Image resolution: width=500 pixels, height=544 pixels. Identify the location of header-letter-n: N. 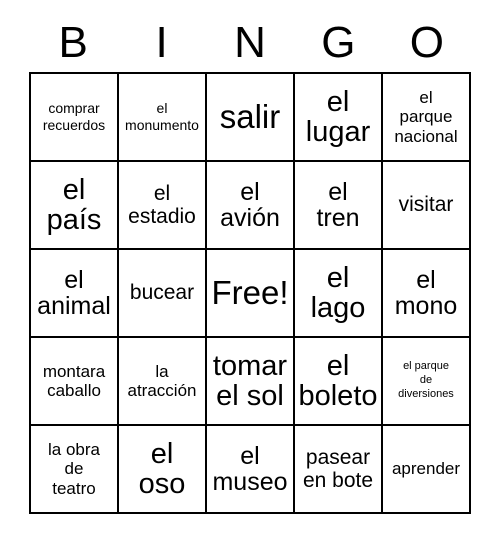
(250, 42).